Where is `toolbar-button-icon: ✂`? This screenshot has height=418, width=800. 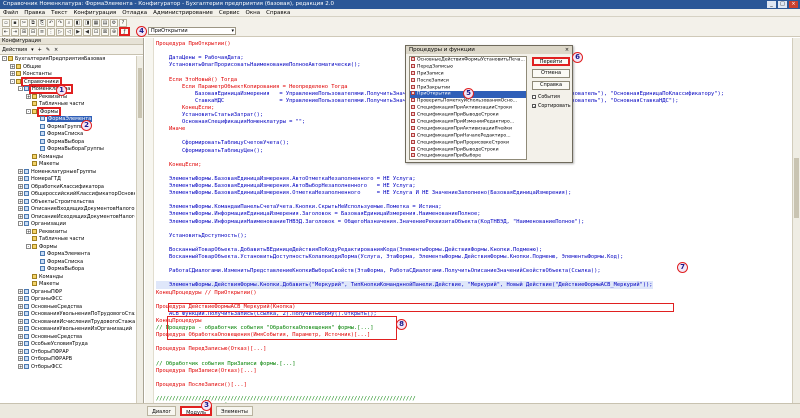 toolbar-button-icon: ✂ is located at coordinates (24, 22).